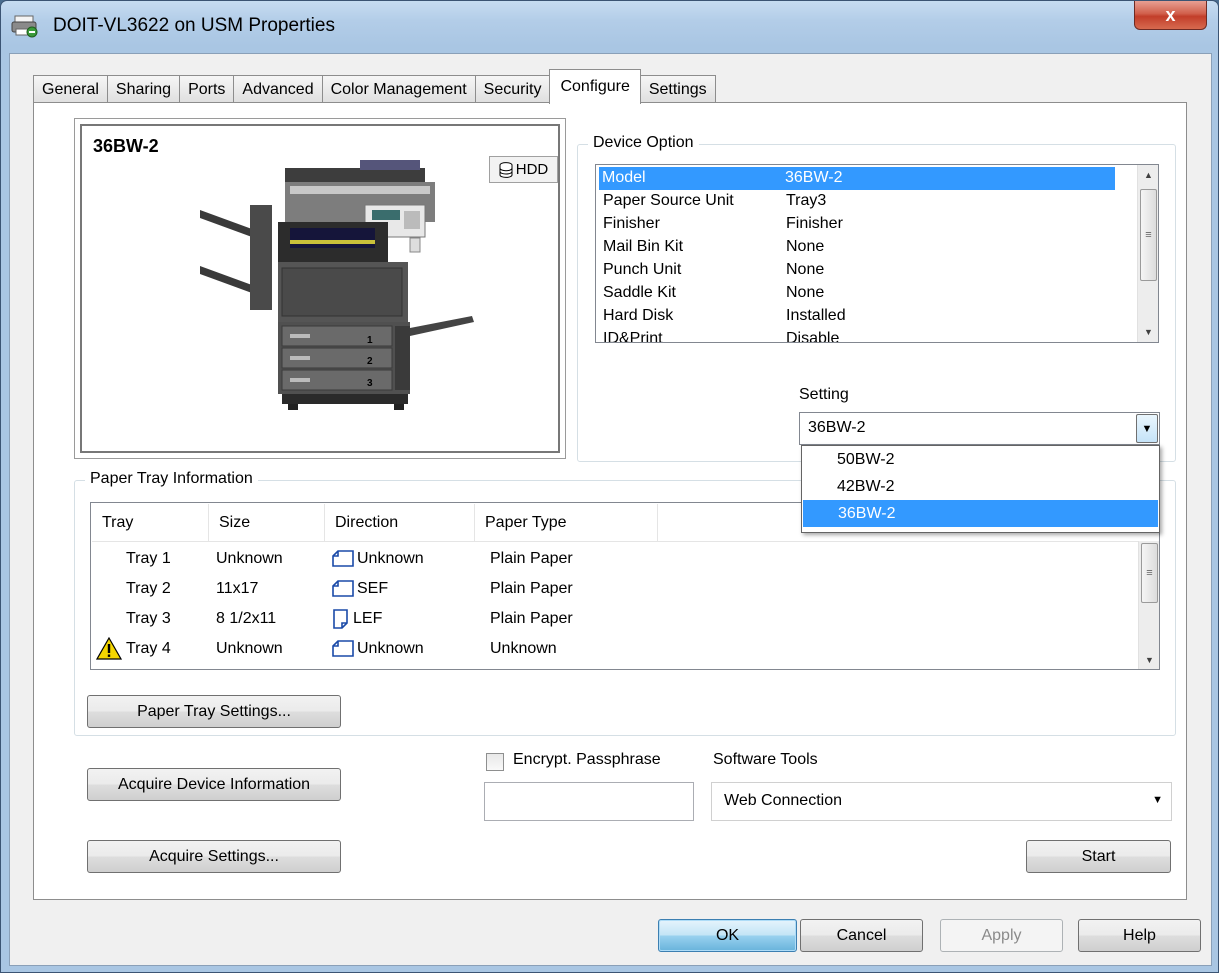 The width and height of the screenshot is (1219, 973). What do you see at coordinates (278, 89) in the screenshot?
I see `tab-advanced: Advanced` at bounding box center [278, 89].